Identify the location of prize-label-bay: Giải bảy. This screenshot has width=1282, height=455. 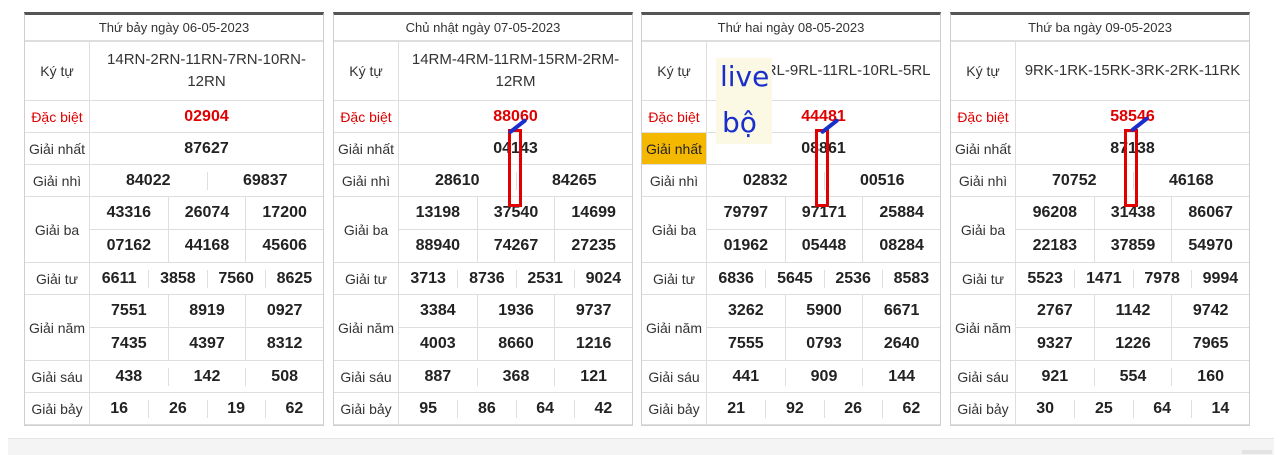
(674, 408).